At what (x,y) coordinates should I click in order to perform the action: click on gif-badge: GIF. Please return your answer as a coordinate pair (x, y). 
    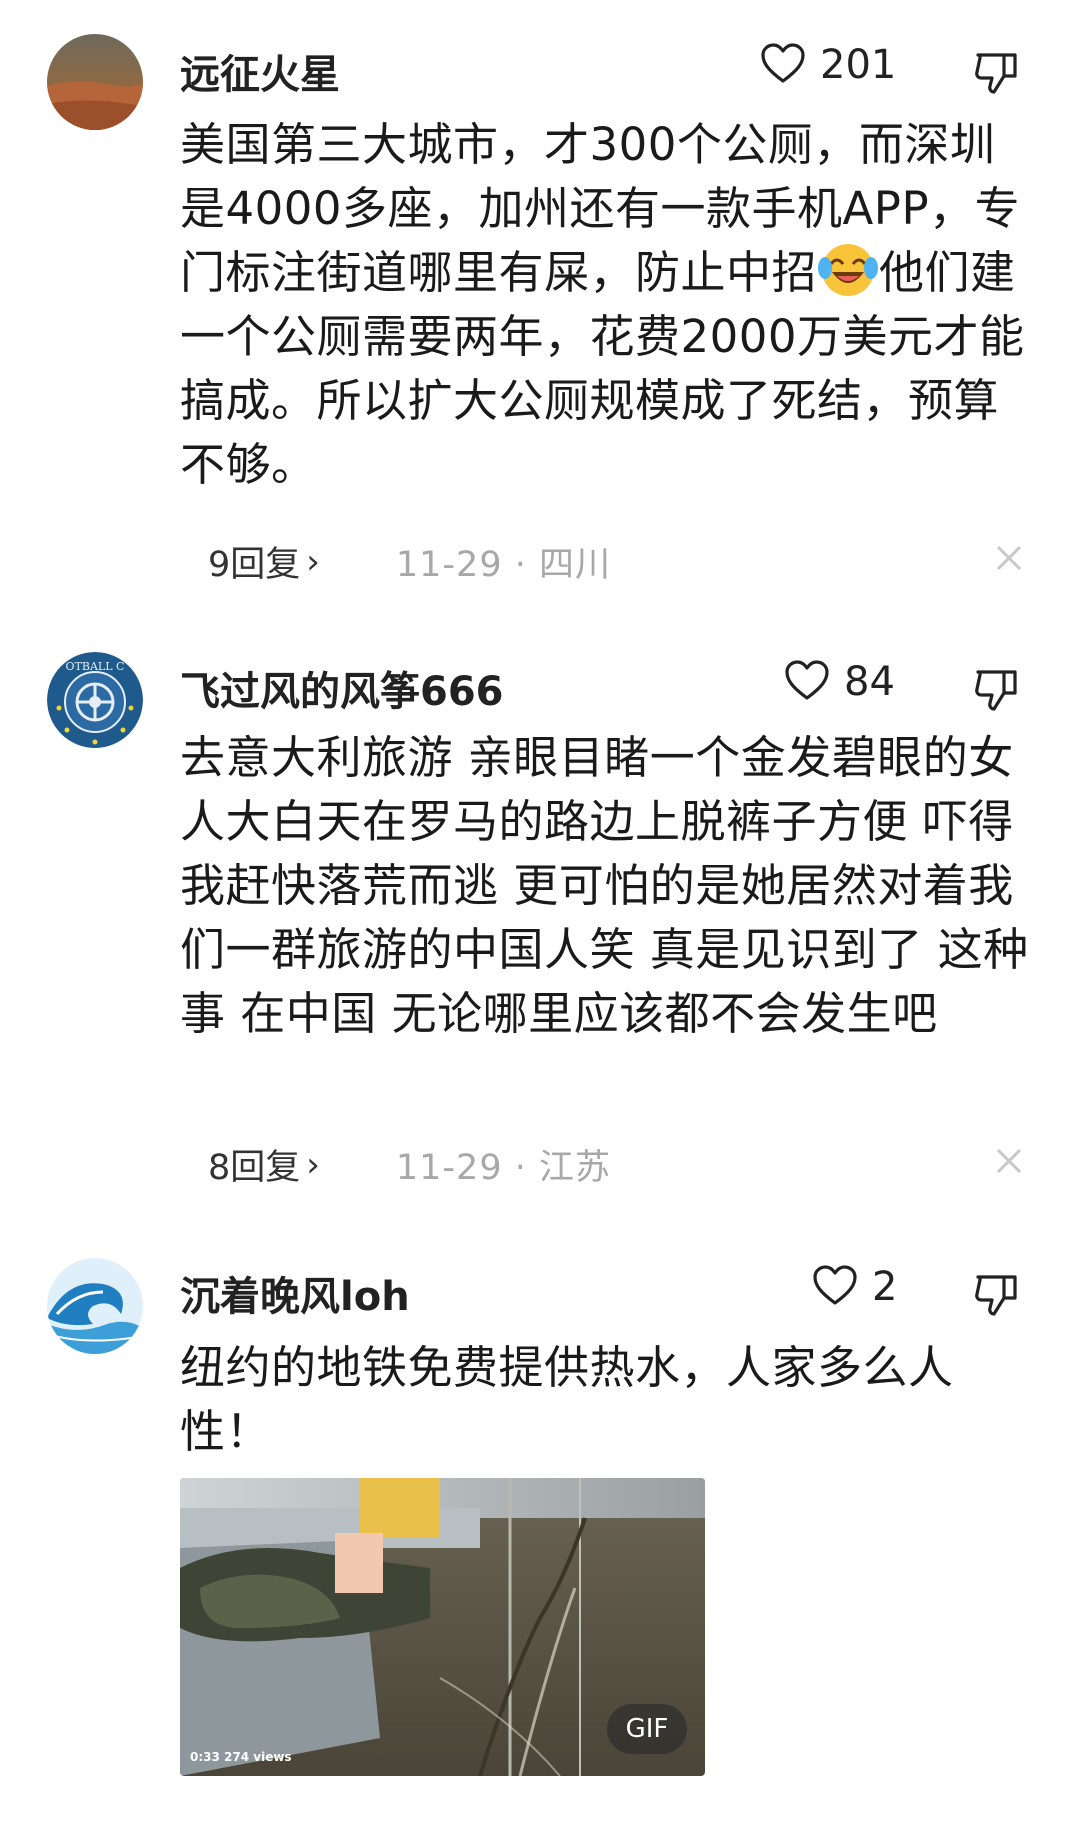
    Looking at the image, I should click on (647, 1729).